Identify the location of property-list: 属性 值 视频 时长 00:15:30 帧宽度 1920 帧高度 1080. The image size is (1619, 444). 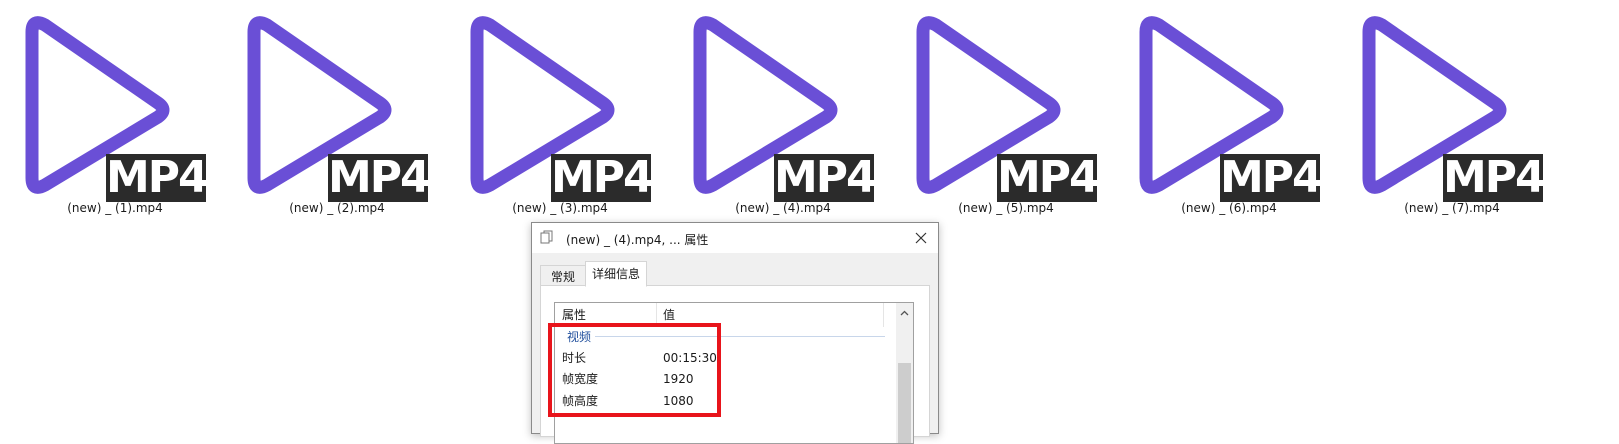
(734, 373).